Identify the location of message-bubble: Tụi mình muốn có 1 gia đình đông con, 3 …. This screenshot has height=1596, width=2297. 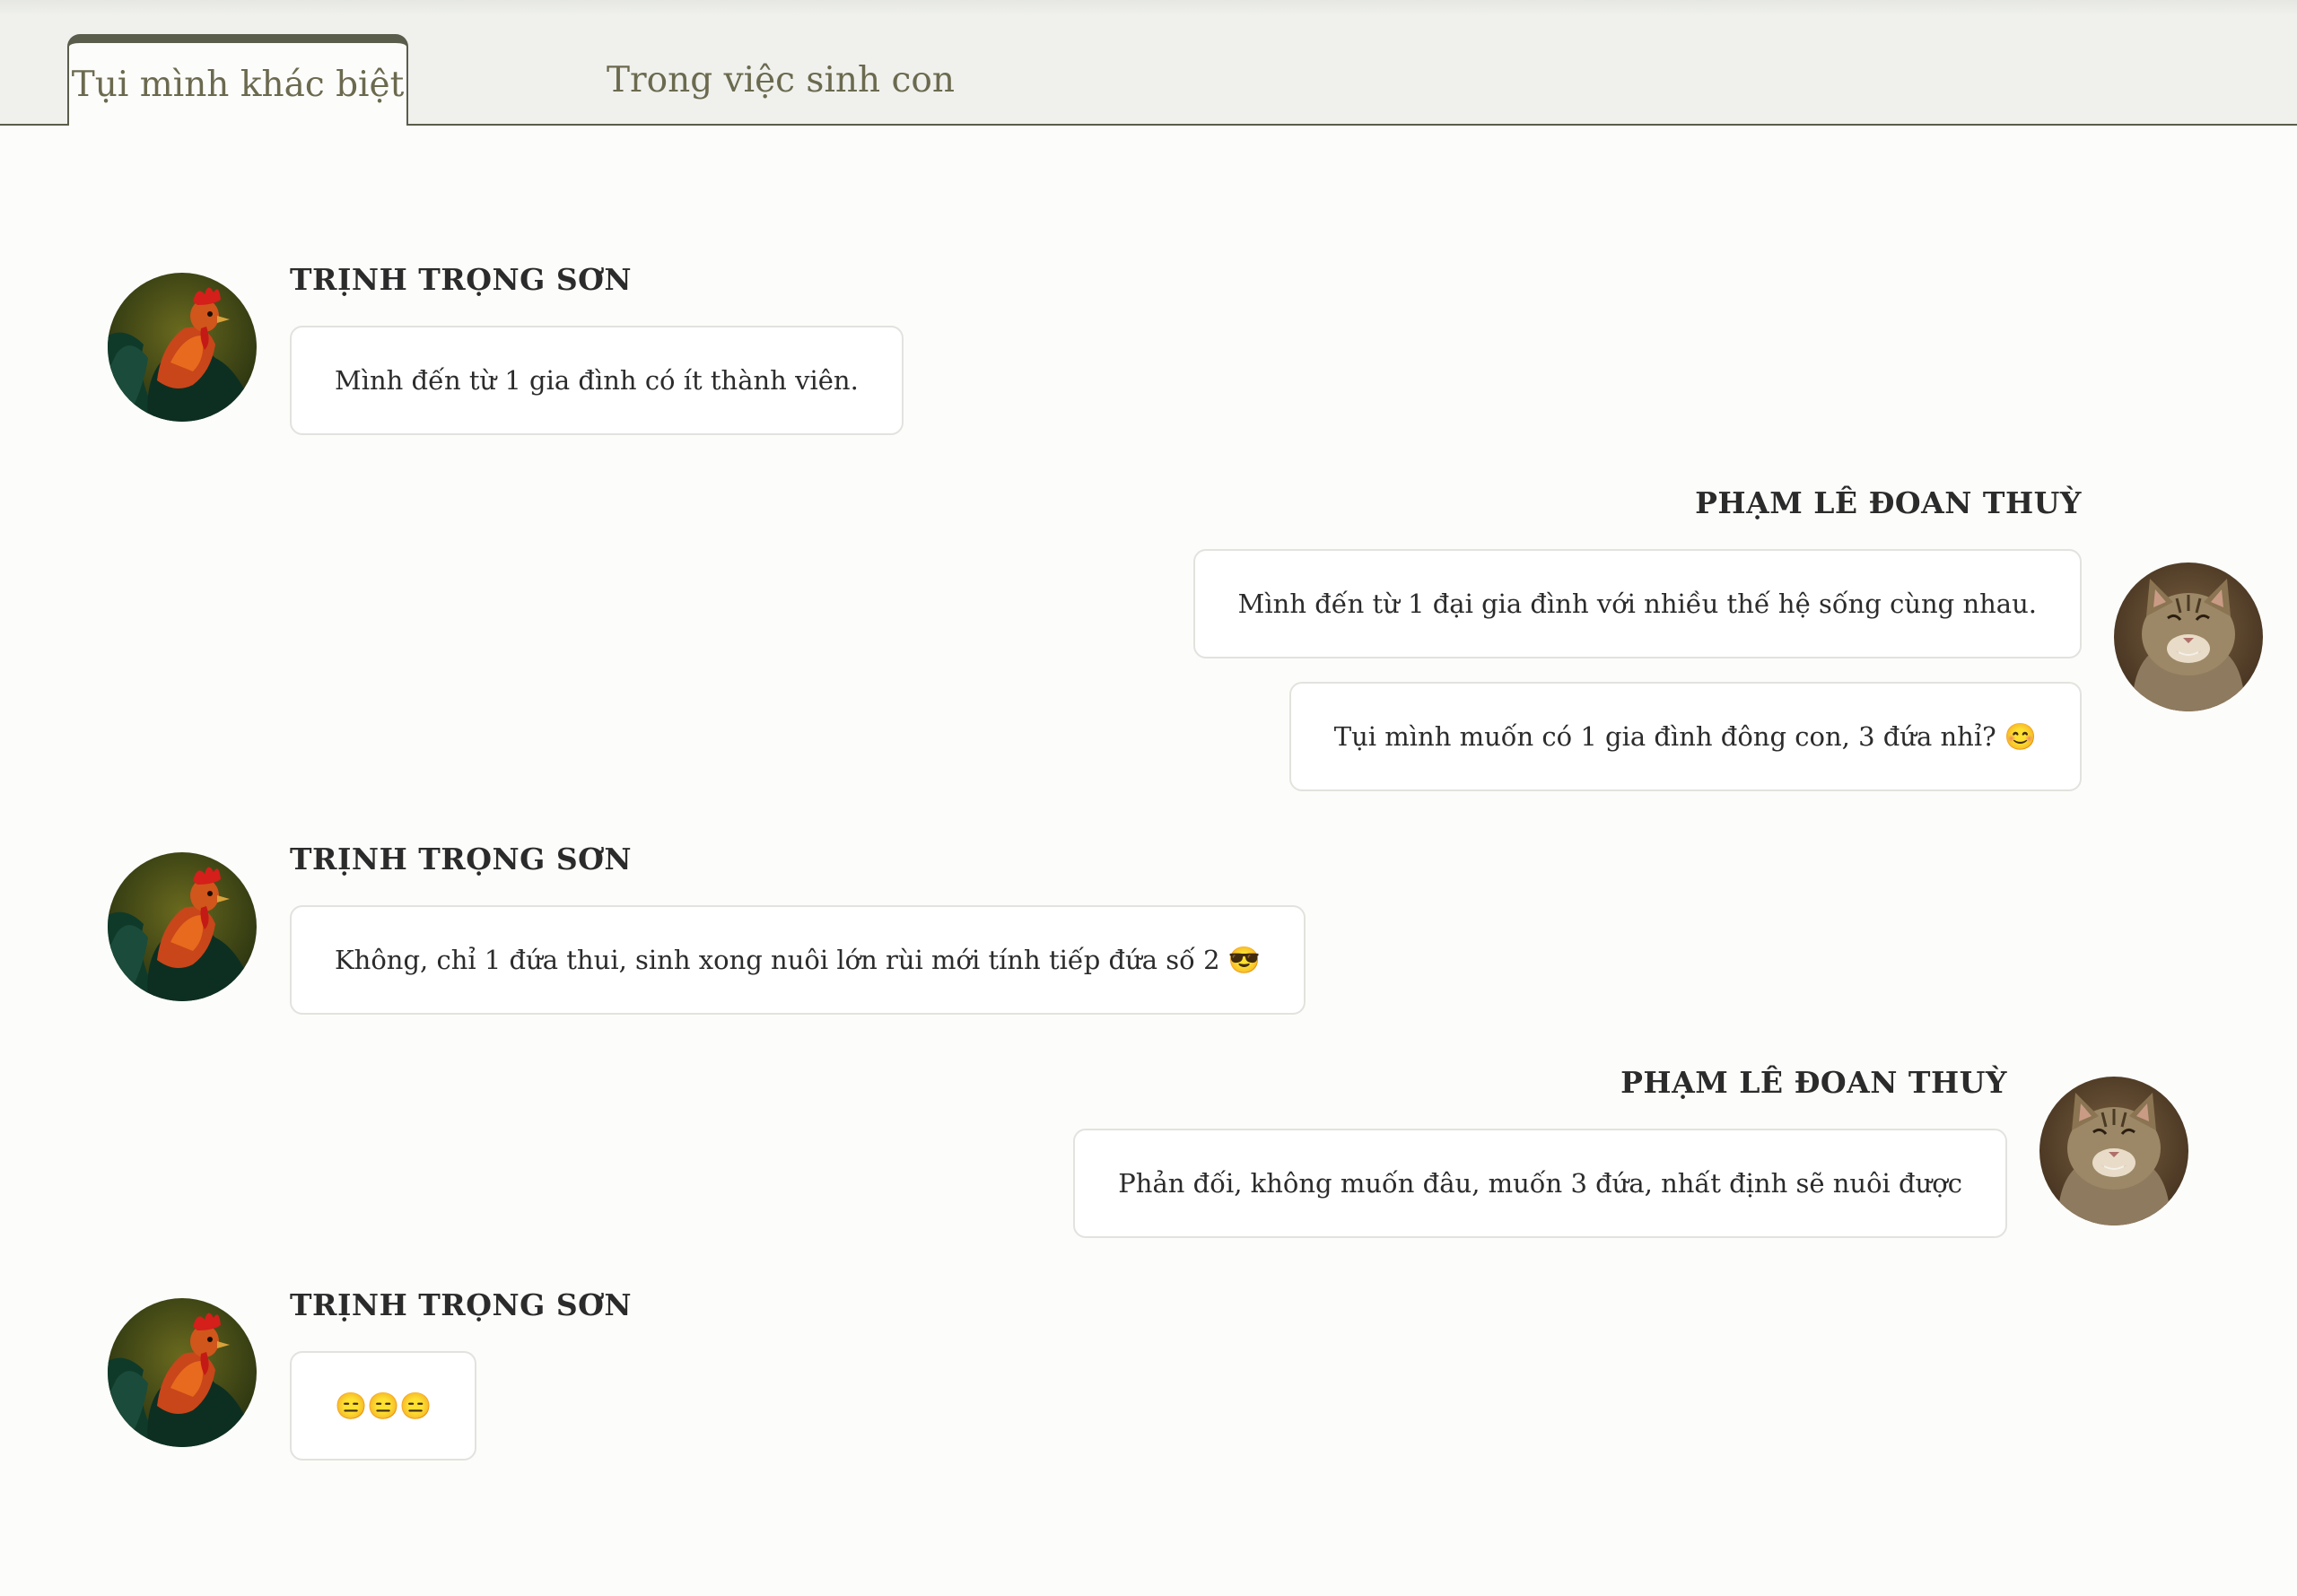
(1685, 736).